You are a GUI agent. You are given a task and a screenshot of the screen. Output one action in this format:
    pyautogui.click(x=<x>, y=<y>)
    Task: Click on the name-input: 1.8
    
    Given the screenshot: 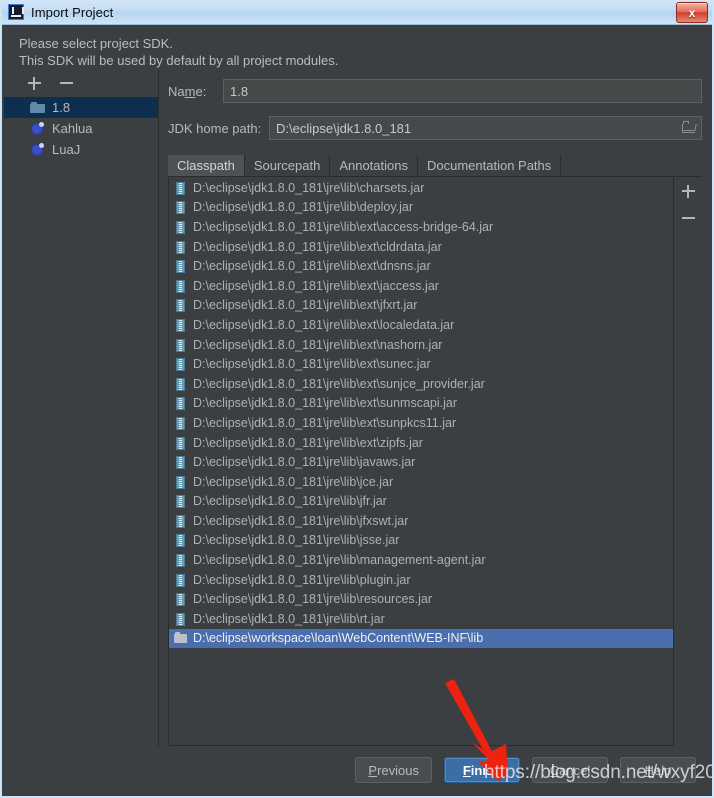 What is the action you would take?
    pyautogui.click(x=462, y=91)
    